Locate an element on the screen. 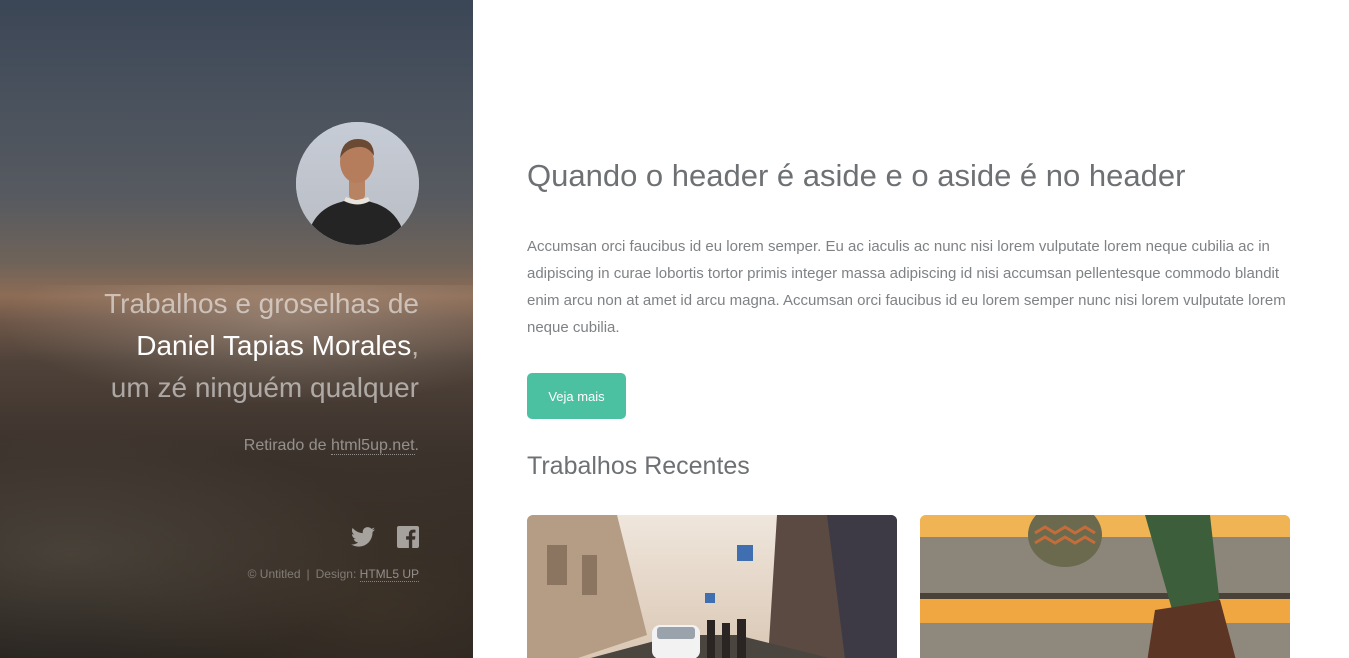 This screenshot has height=658, width=1349. source-suffix: . is located at coordinates (416, 445).